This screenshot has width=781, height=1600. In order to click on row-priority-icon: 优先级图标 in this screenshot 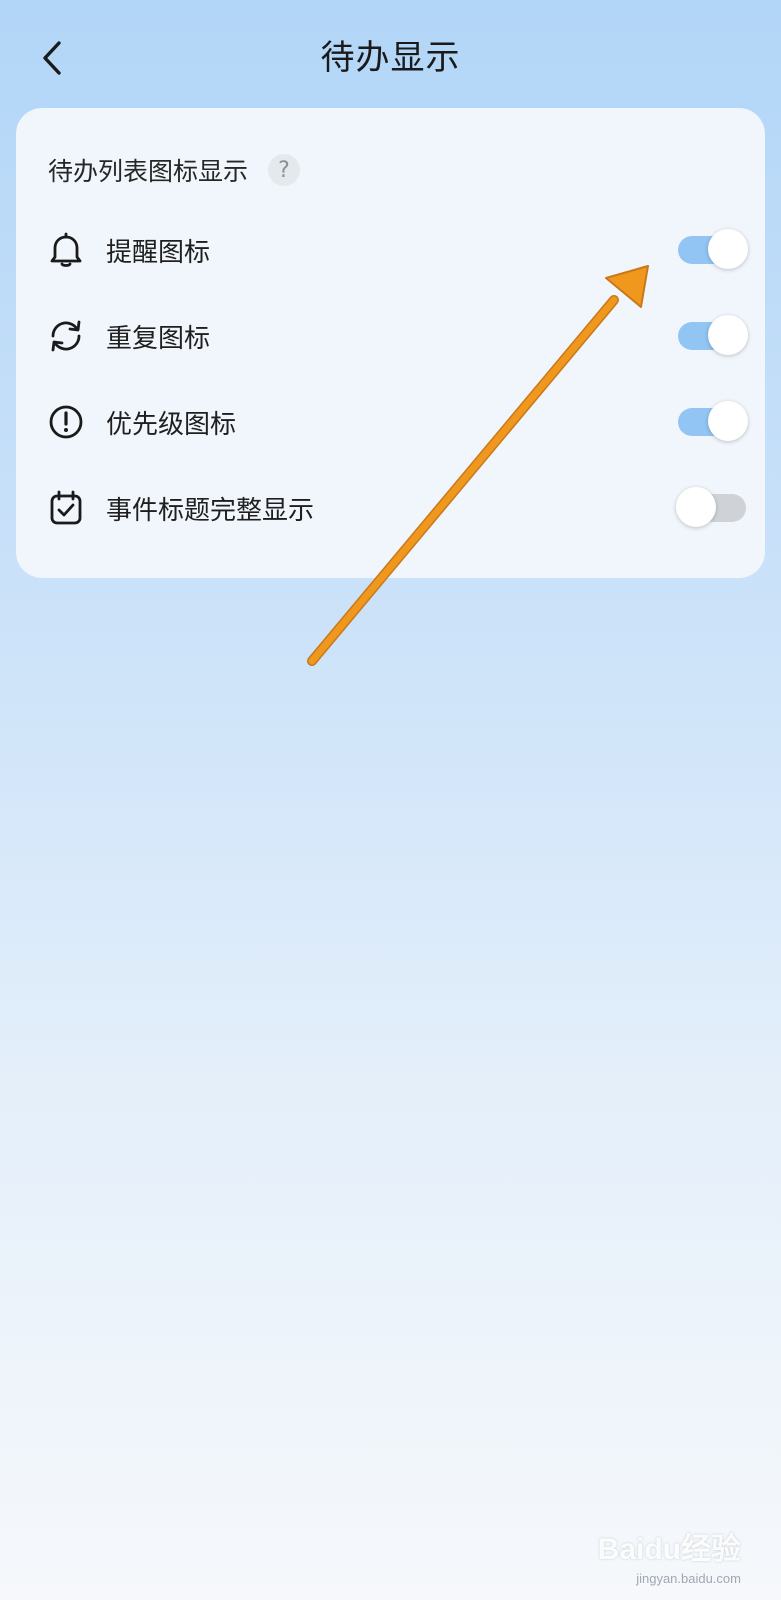, I will do `click(398, 422)`.